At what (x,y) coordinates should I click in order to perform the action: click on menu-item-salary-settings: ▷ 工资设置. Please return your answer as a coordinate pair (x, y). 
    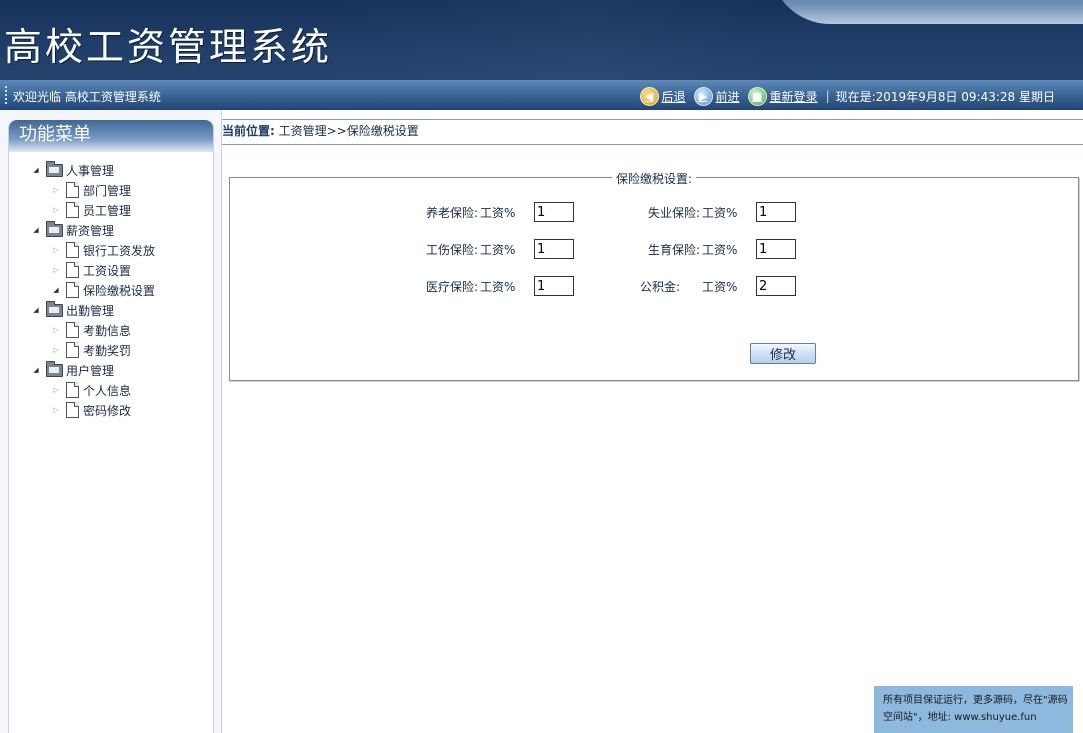
    Looking at the image, I should click on (122, 270).